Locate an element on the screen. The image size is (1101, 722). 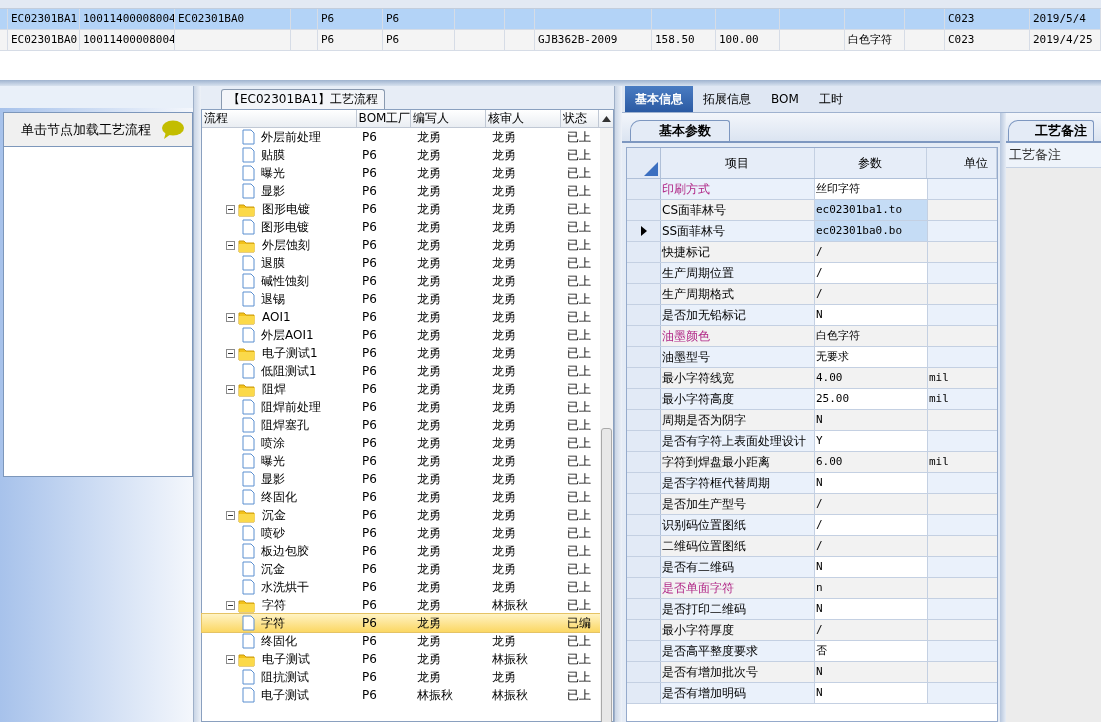
sub-tab: 工艺备注 is located at coordinates (1051, 130).